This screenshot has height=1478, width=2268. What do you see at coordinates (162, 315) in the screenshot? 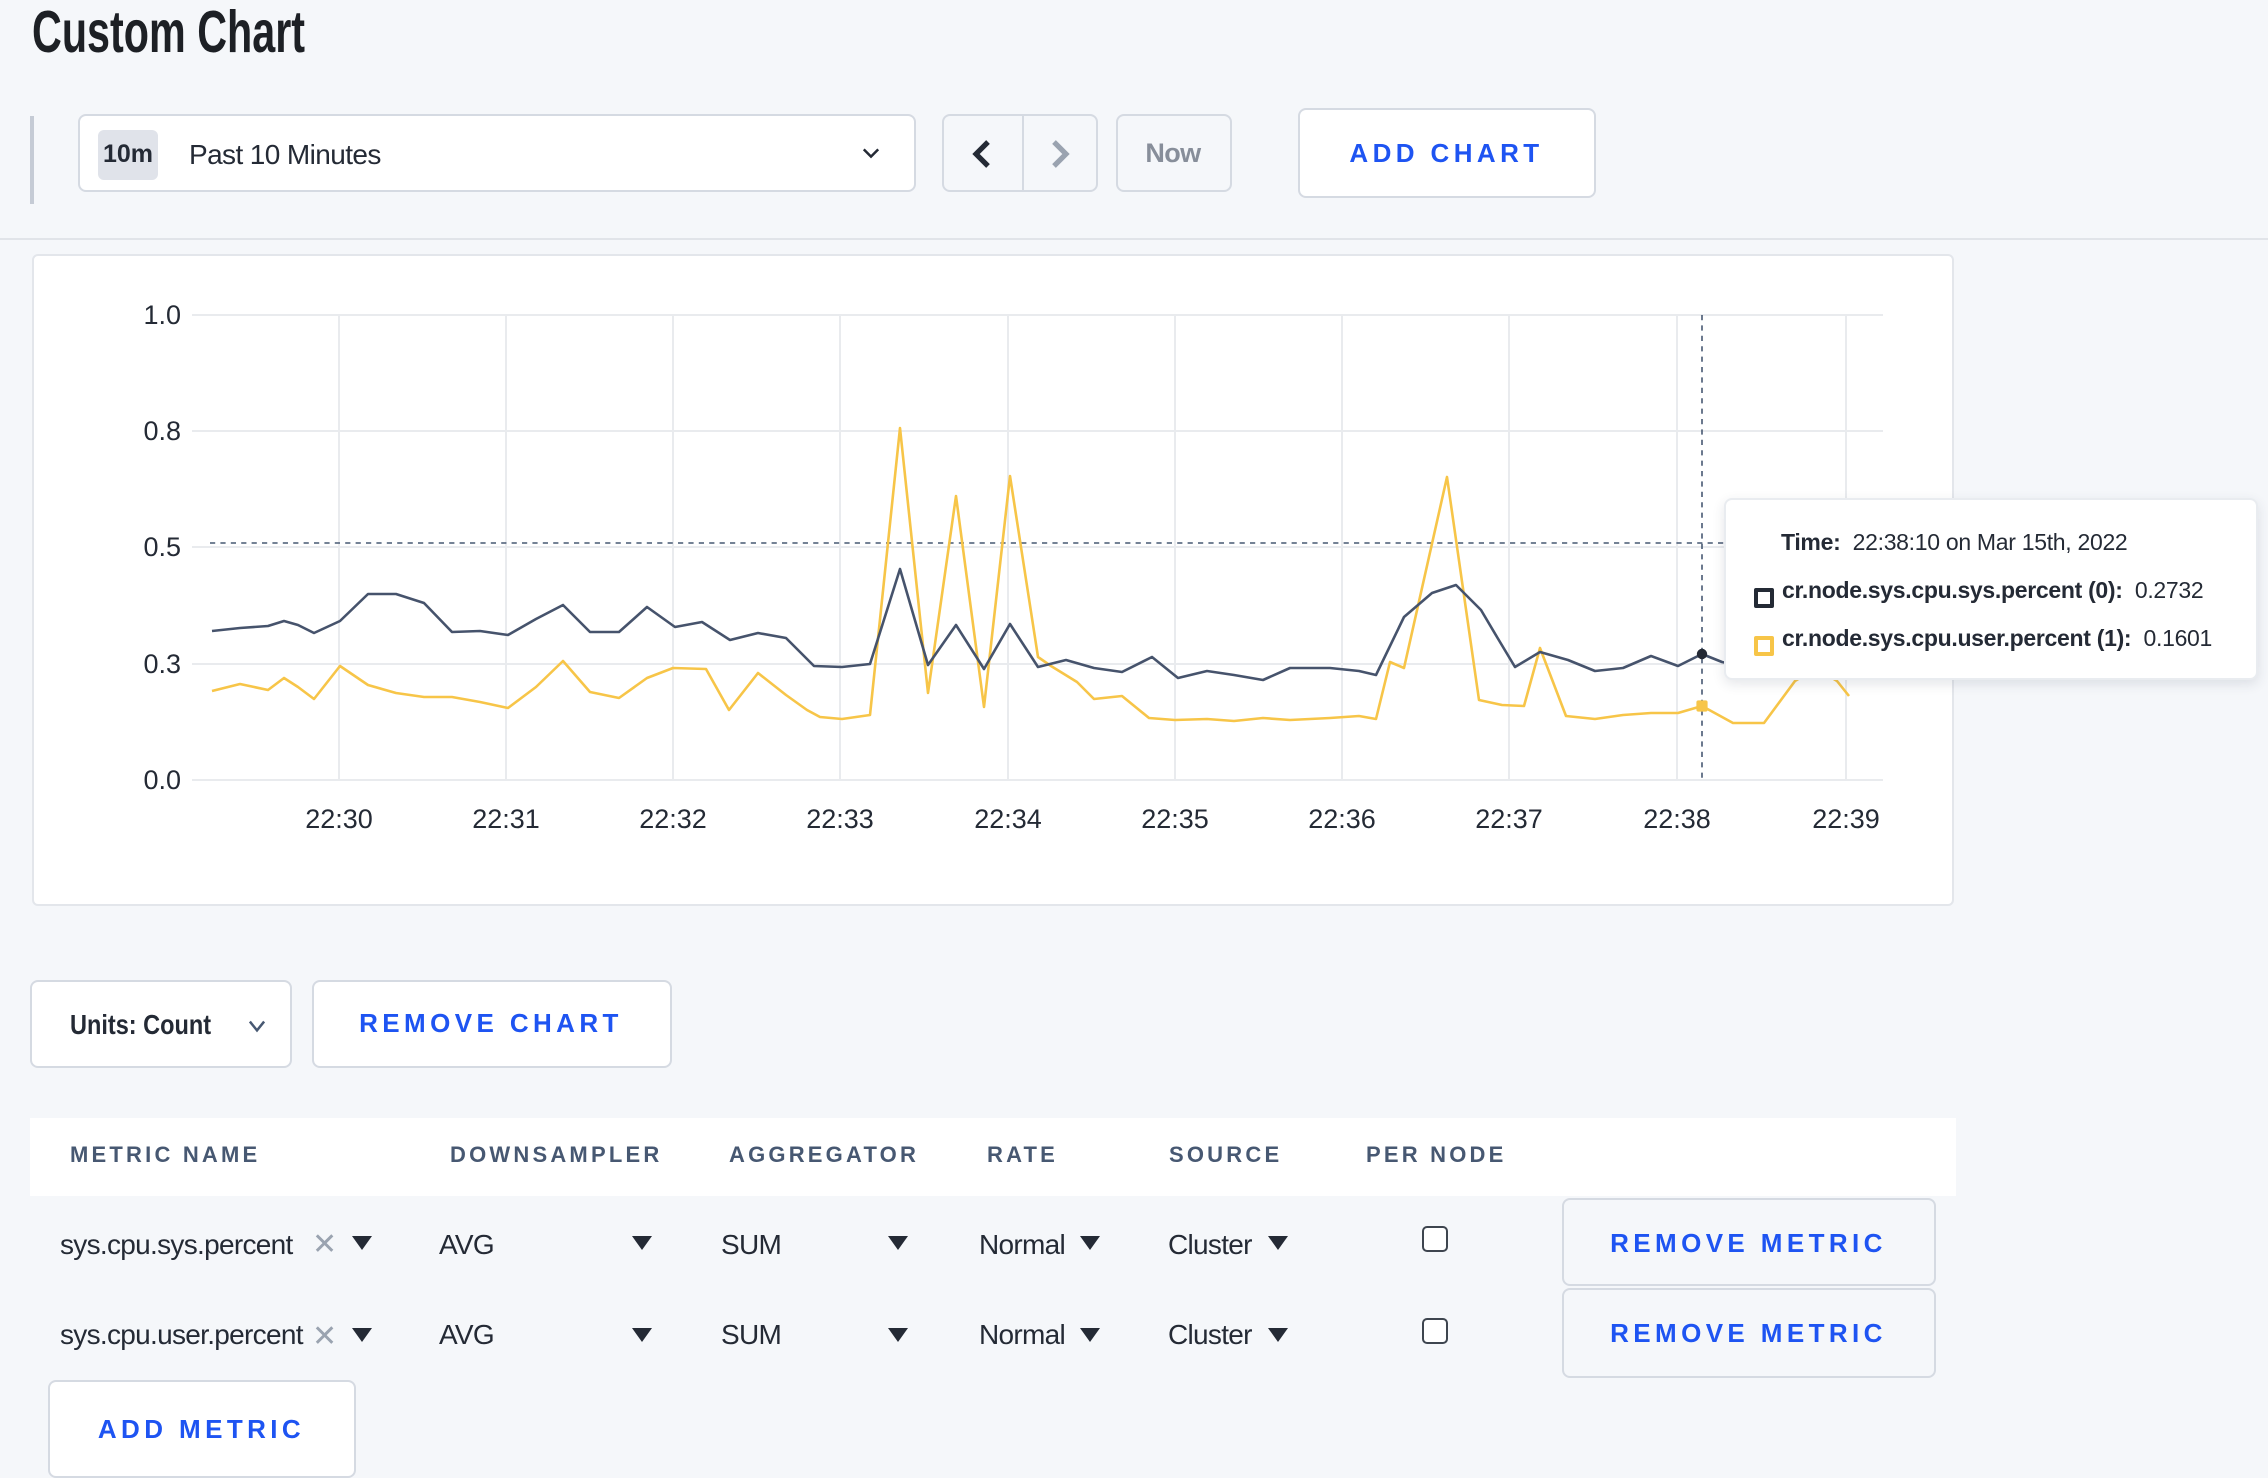
I see `svg-text: 1.0` at bounding box center [162, 315].